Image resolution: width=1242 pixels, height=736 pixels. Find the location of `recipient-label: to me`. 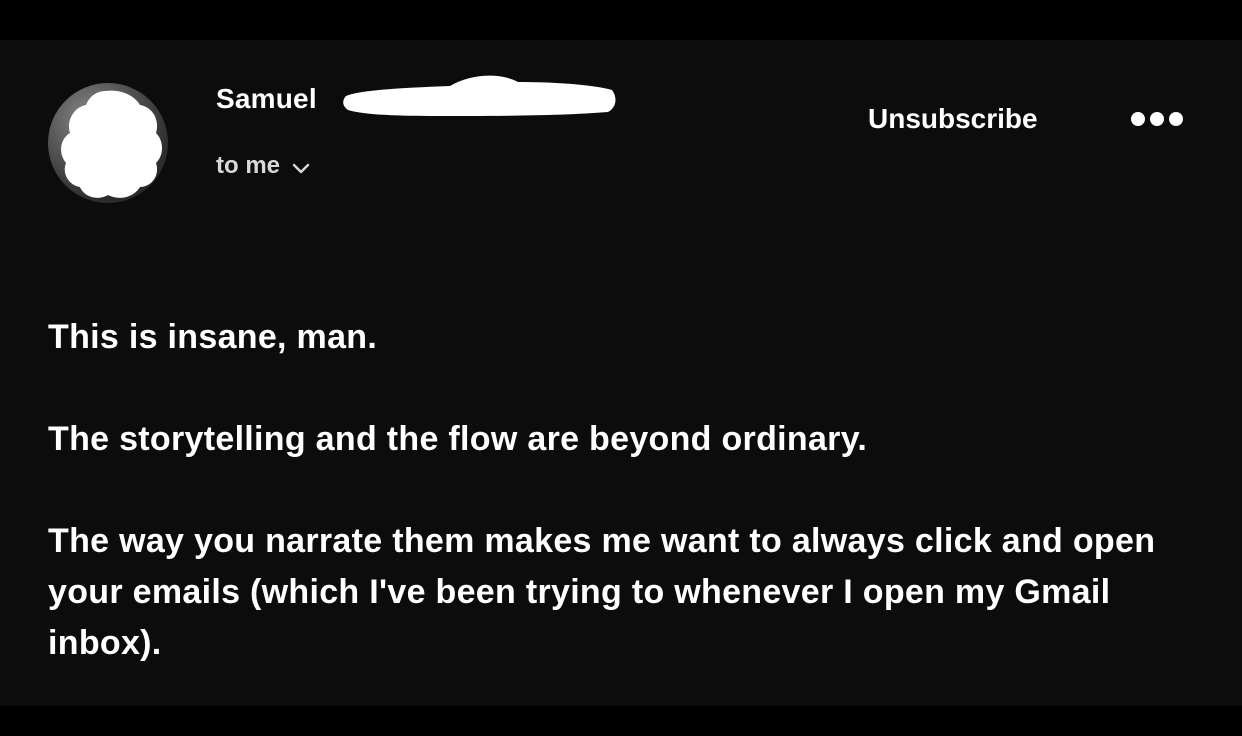

recipient-label: to me is located at coordinates (248, 165).